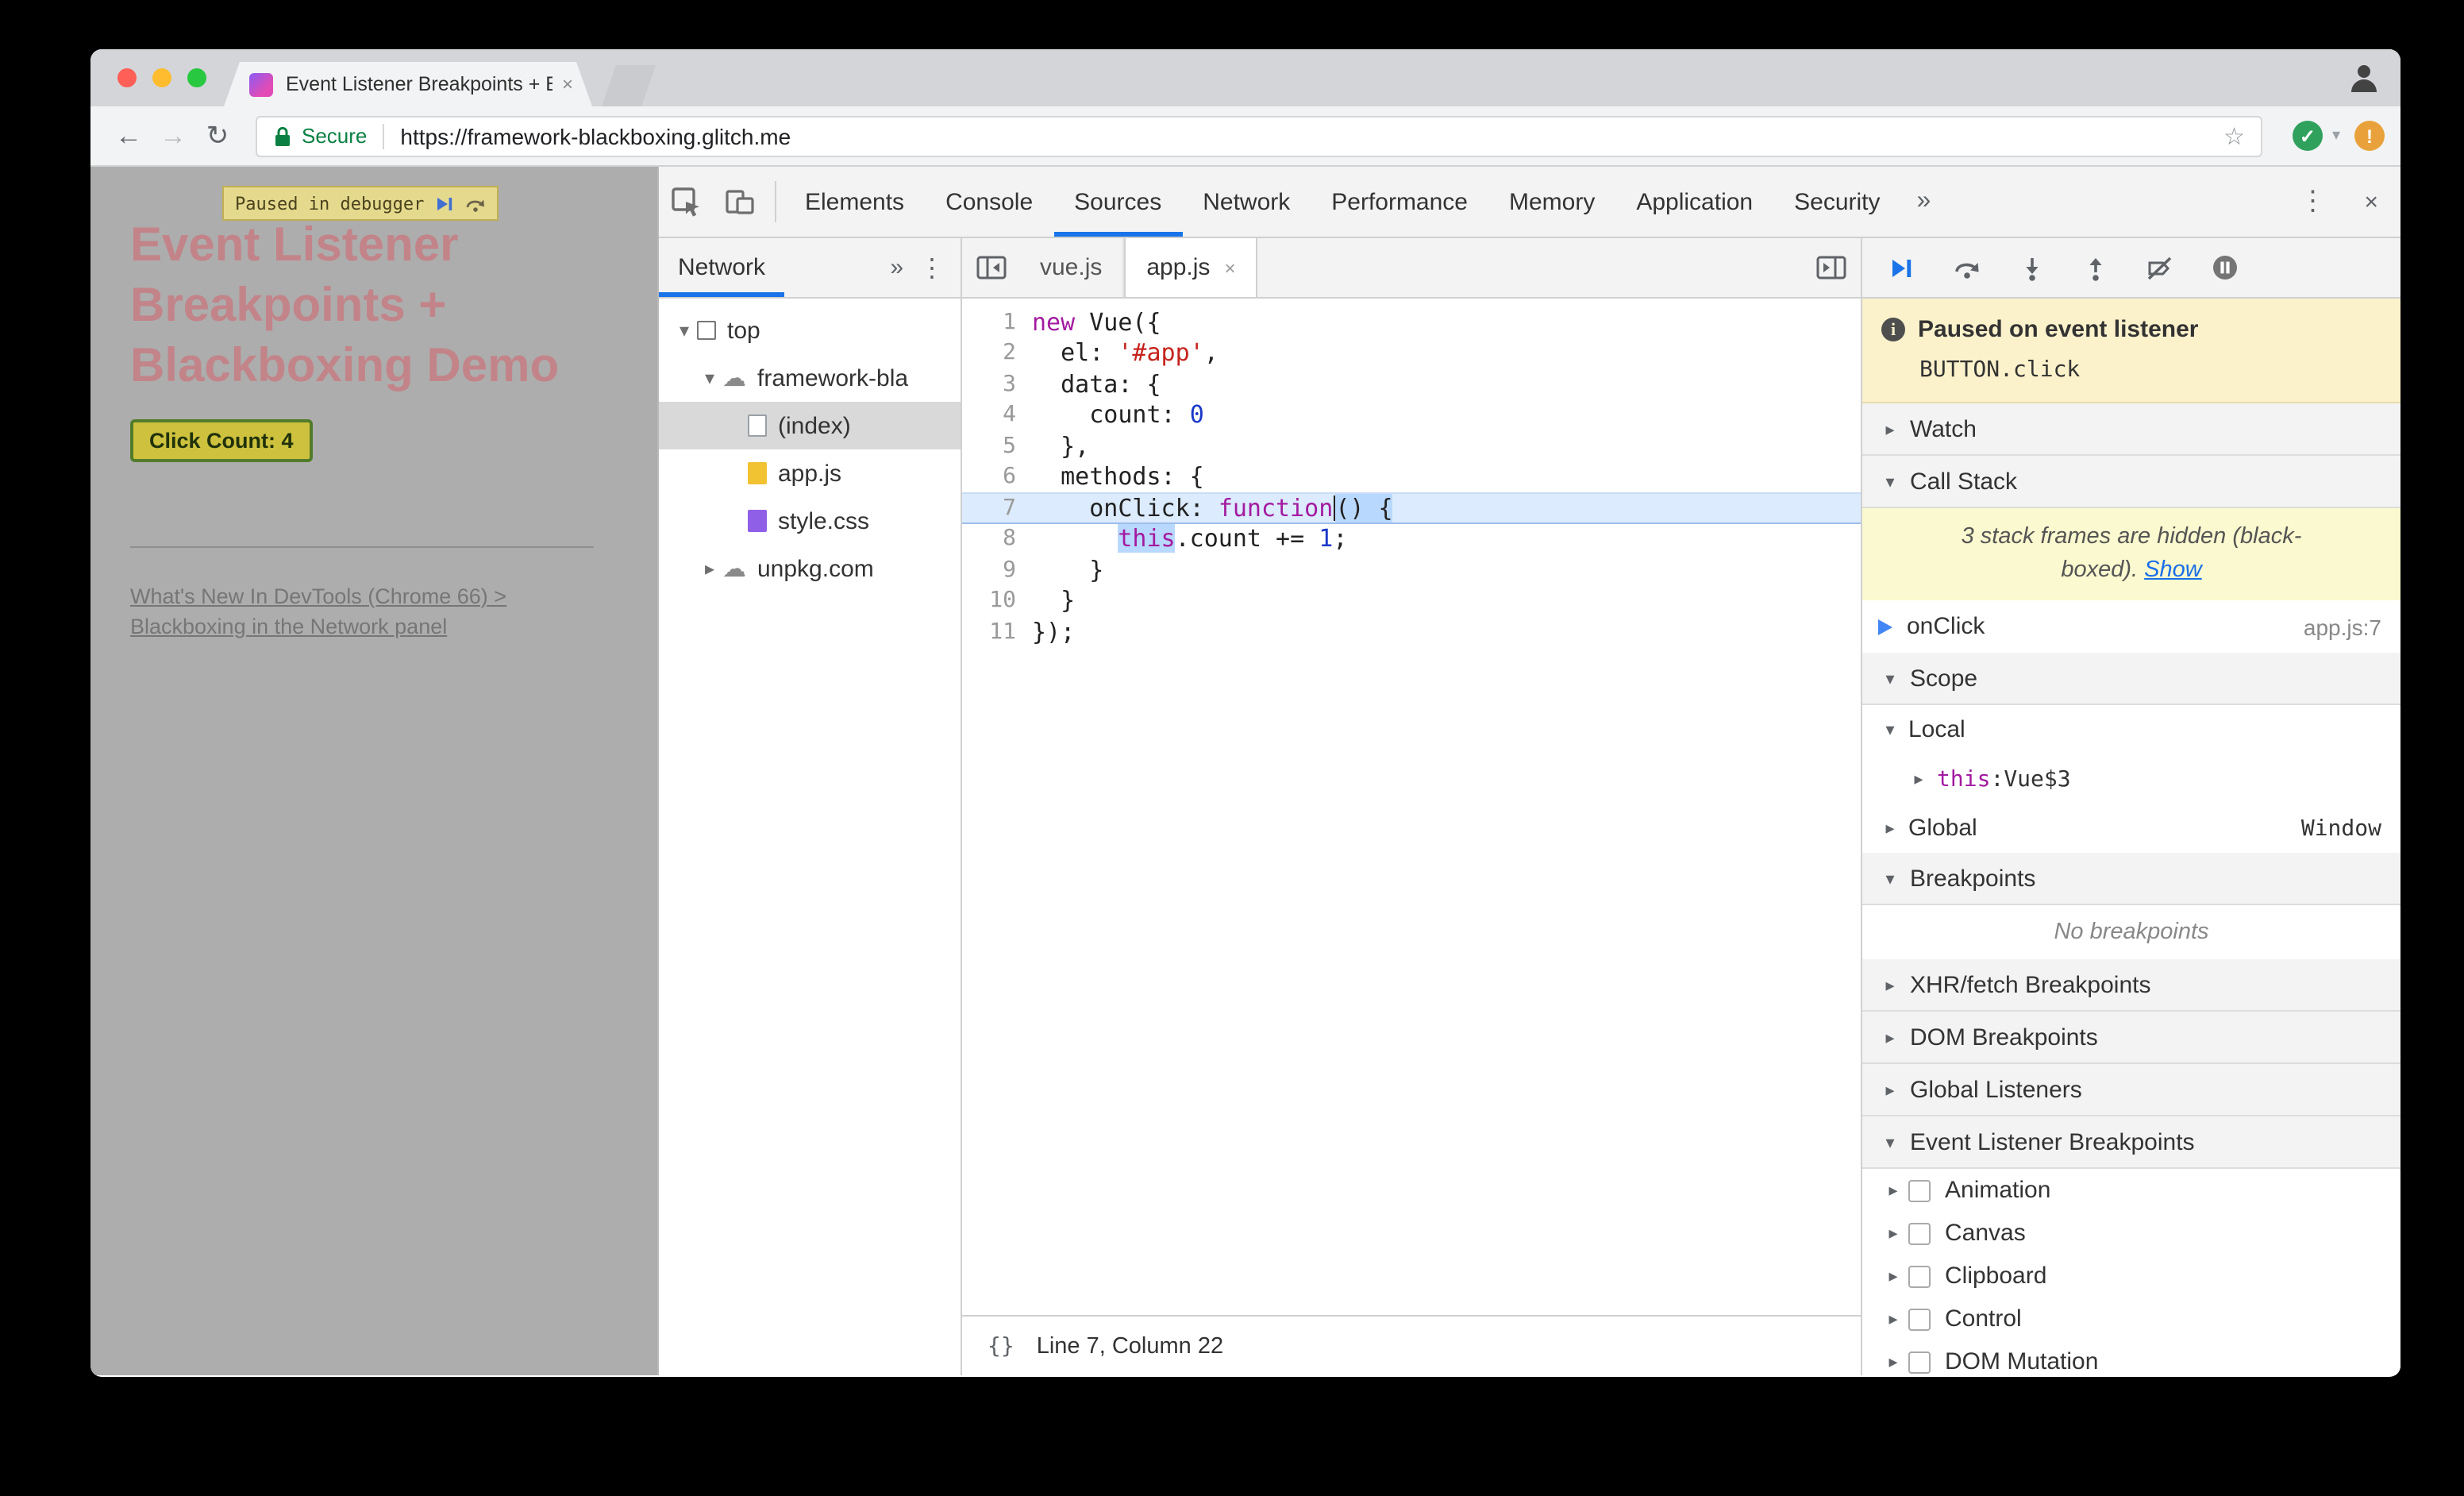  What do you see at coordinates (217, 136) in the screenshot?
I see `reload-button: ↻` at bounding box center [217, 136].